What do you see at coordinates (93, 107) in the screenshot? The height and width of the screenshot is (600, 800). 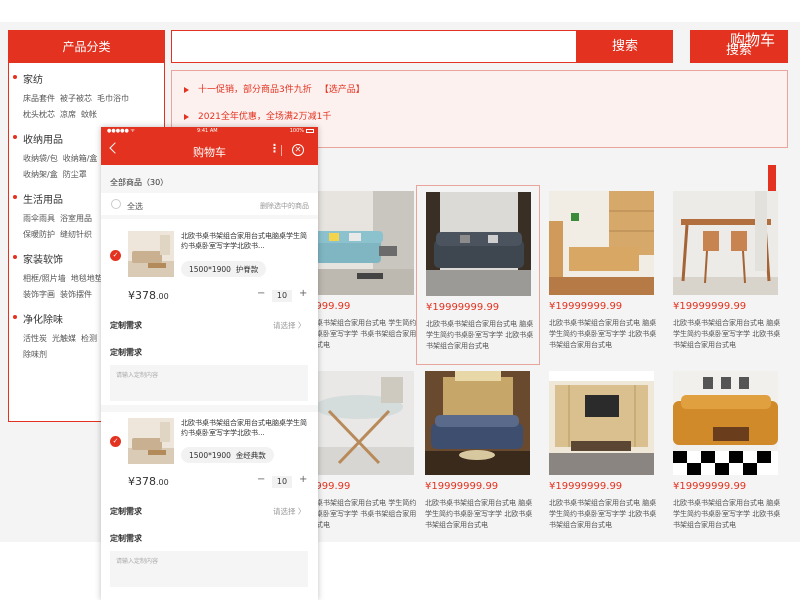 I see `category-items: 床品套件 被子被芯 毛巾浴巾枕头枕芯 凉席 蚊帐` at bounding box center [93, 107].